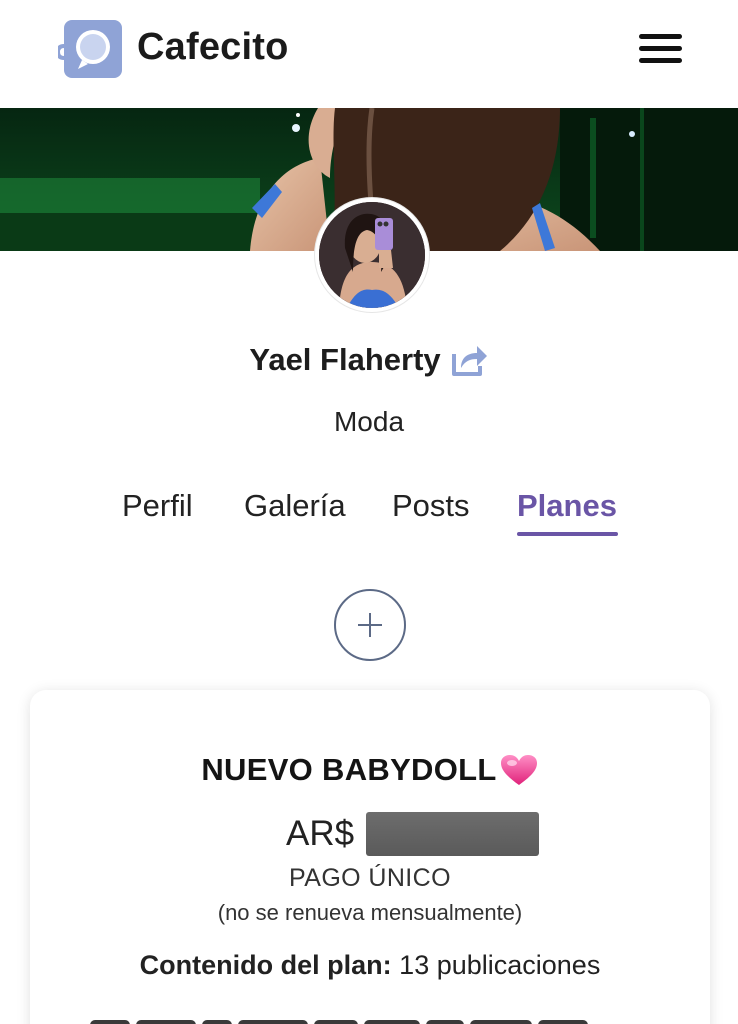 This screenshot has width=738, height=1024. I want to click on tab-perfil: Perfil, so click(157, 506).